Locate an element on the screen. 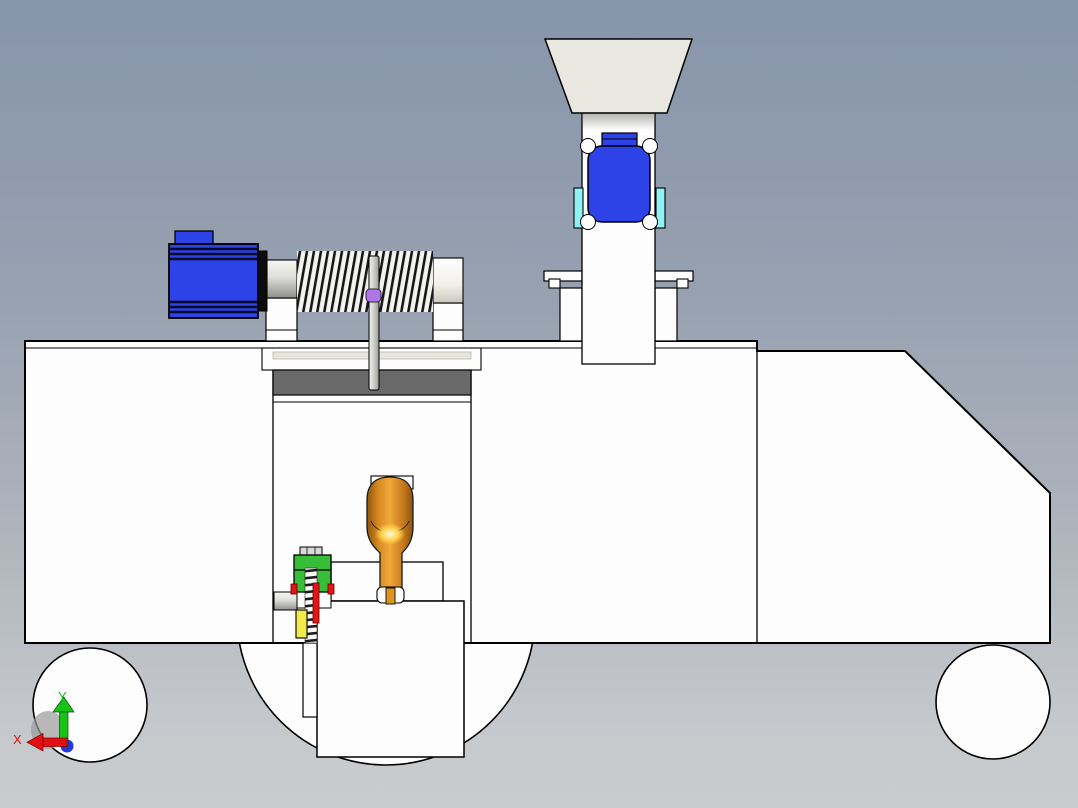 This screenshot has width=1078, height=808. clamp-pin-right is located at coordinates (331, 589).